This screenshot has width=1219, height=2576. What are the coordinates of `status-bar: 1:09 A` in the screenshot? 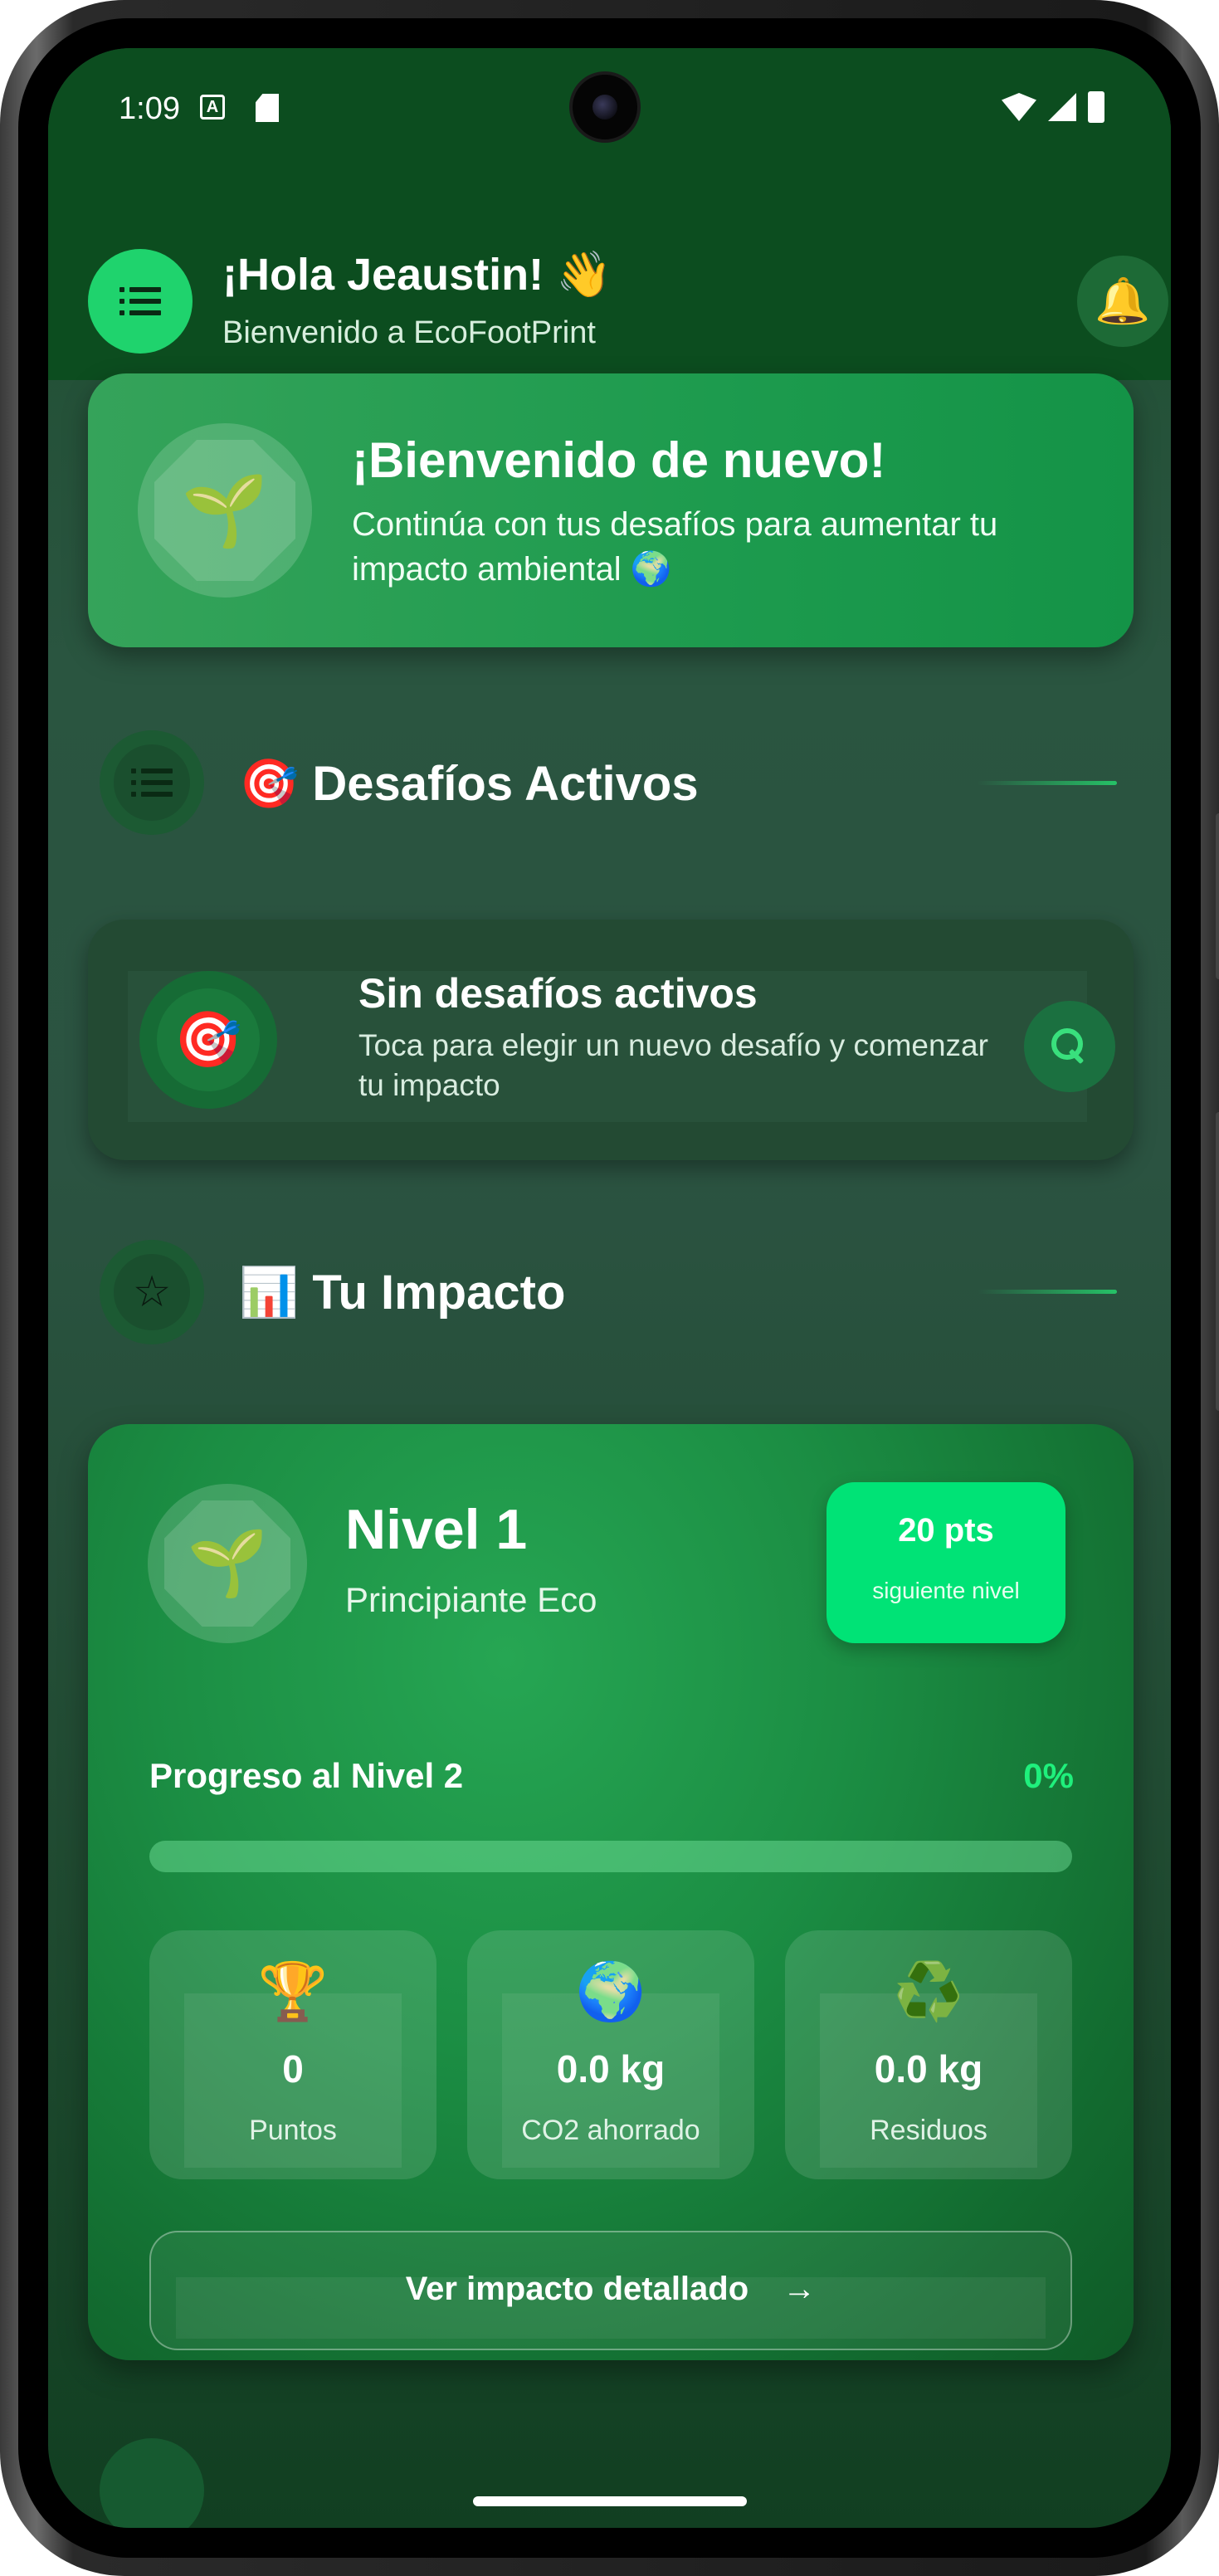 It's located at (609, 111).